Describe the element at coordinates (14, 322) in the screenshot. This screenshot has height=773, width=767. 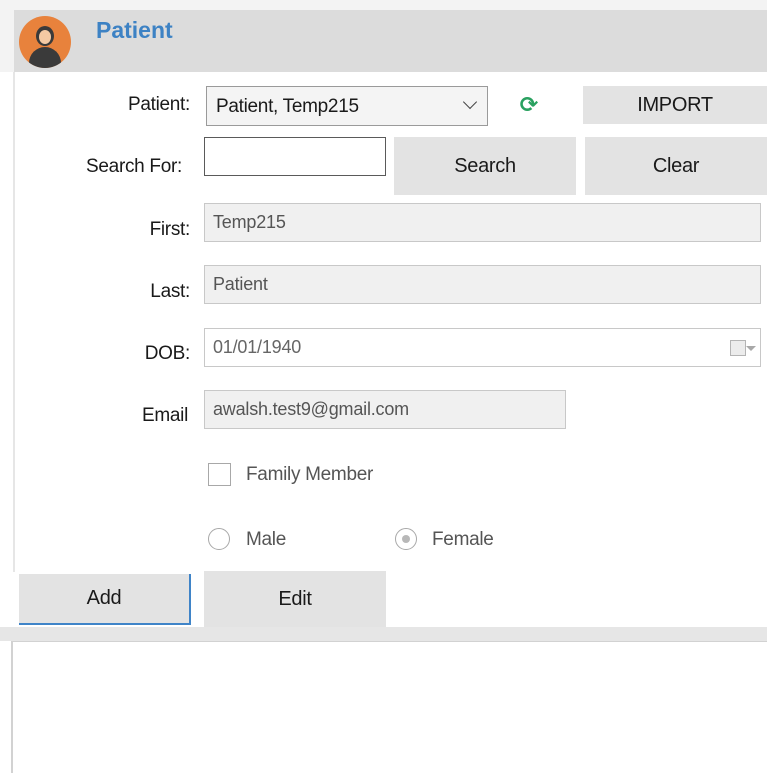
I see `left-border` at that location.